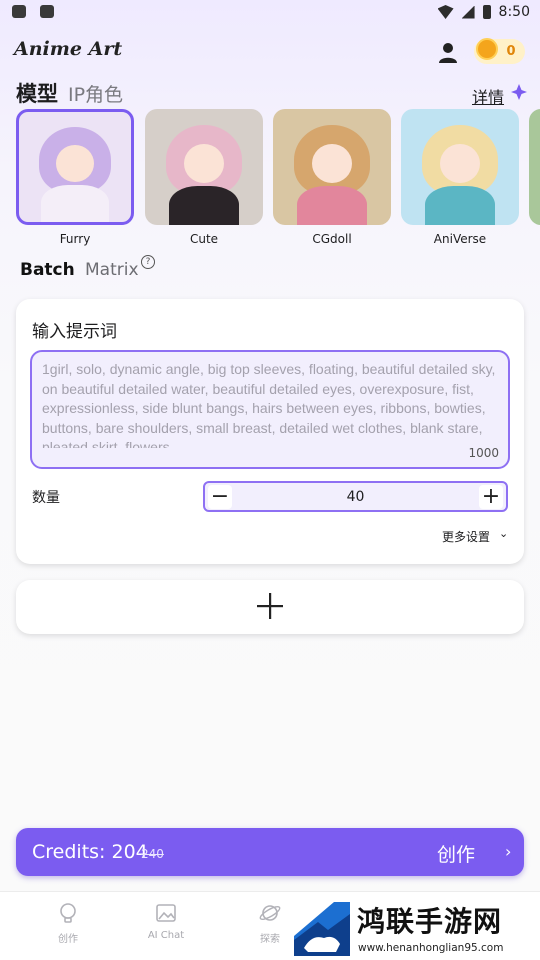 The width and height of the screenshot is (540, 960). What do you see at coordinates (95, 93) in the screenshot?
I see `tab-ip-character: IP角色` at bounding box center [95, 93].